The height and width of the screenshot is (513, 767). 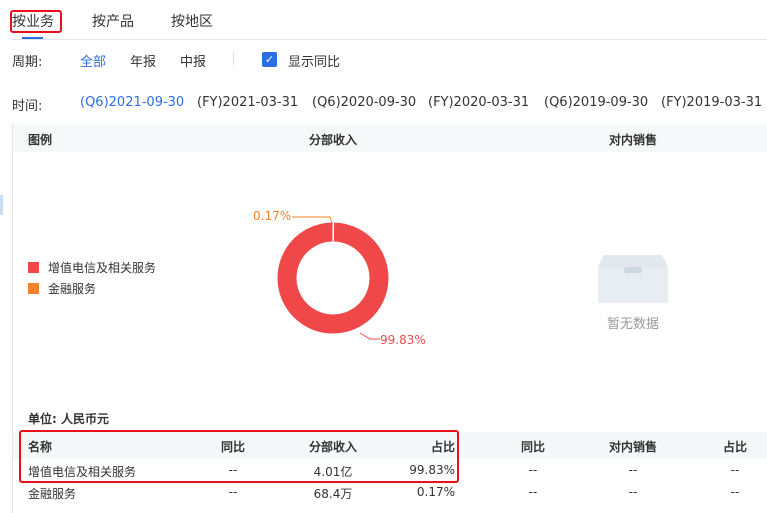 What do you see at coordinates (27, 106) in the screenshot?
I see `time-label: 时间:` at bounding box center [27, 106].